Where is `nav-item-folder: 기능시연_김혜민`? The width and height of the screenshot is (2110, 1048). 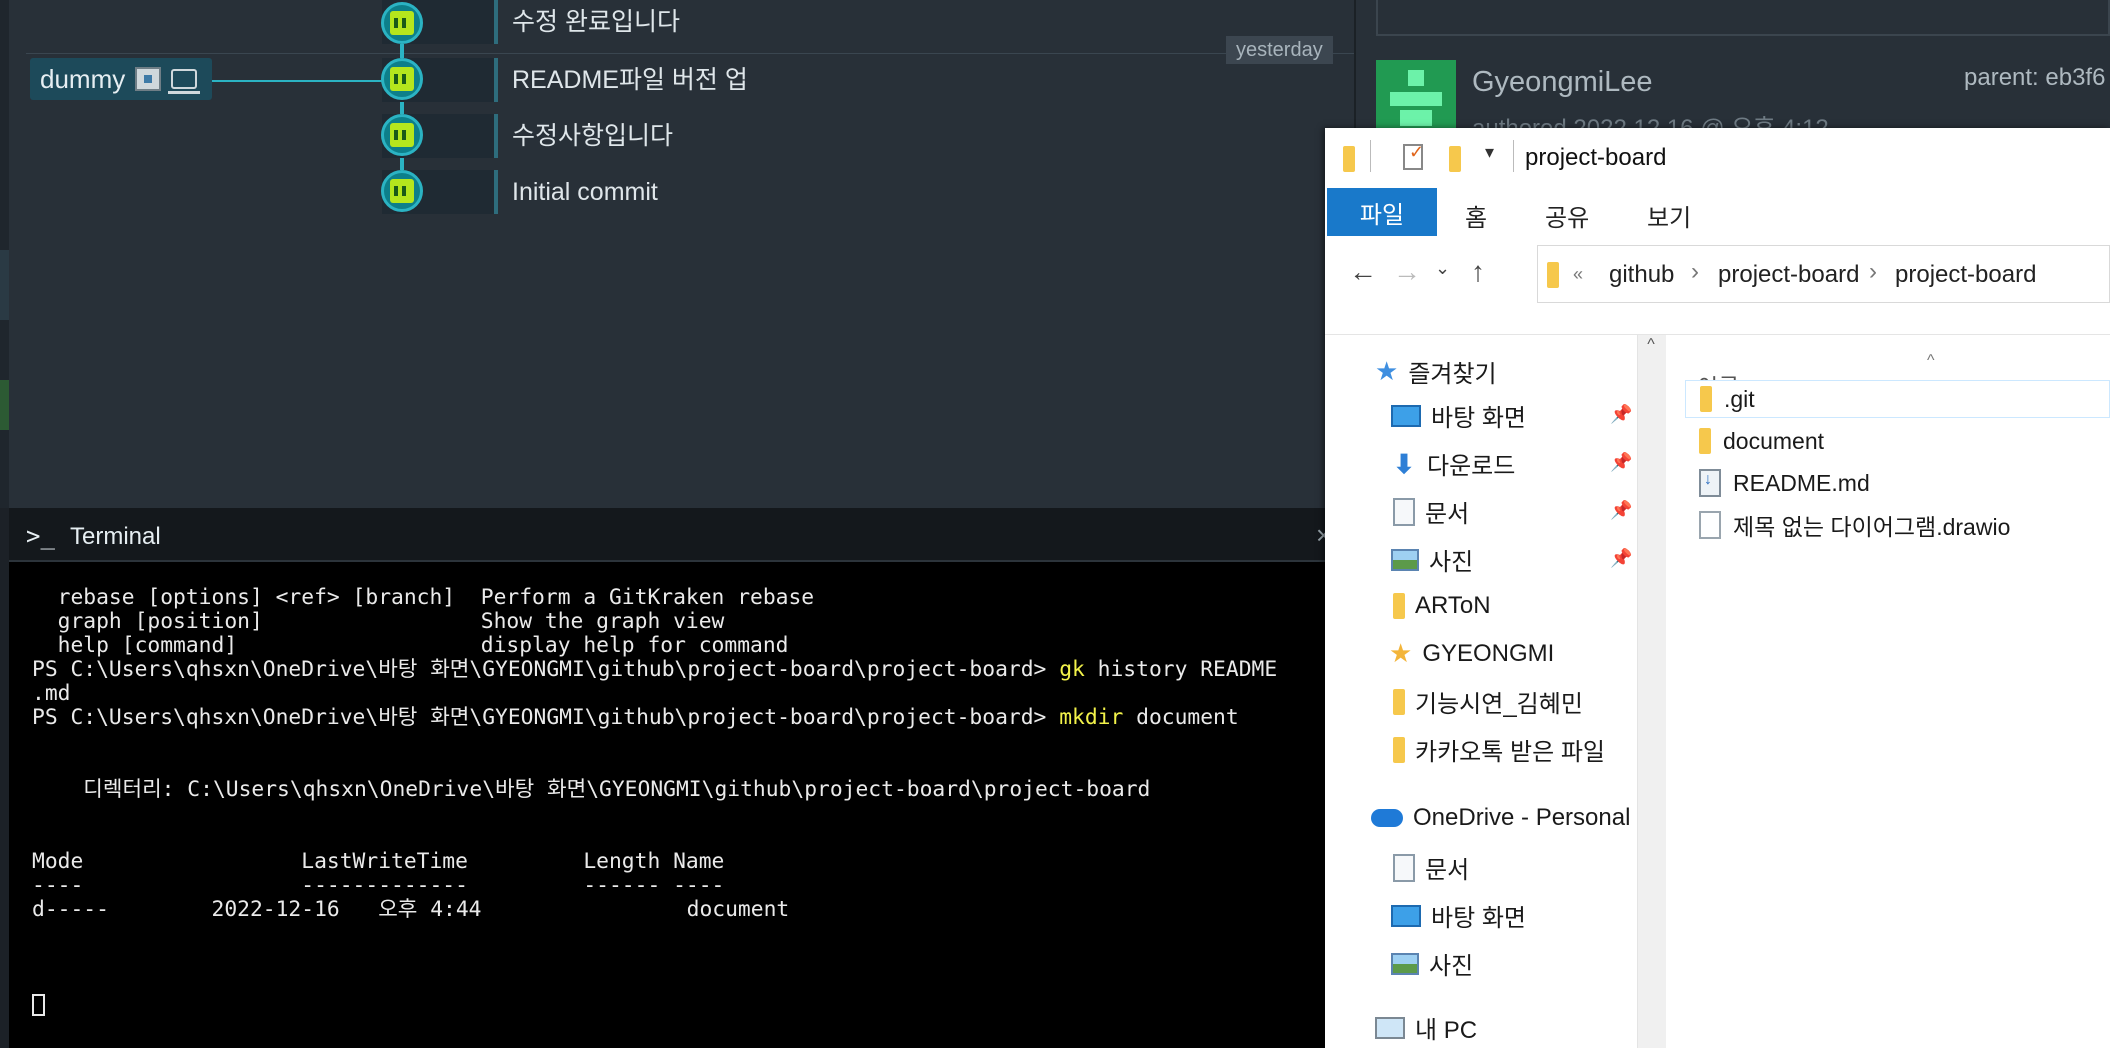 nav-item-folder: 기능시연_김혜민 is located at coordinates (1488, 701).